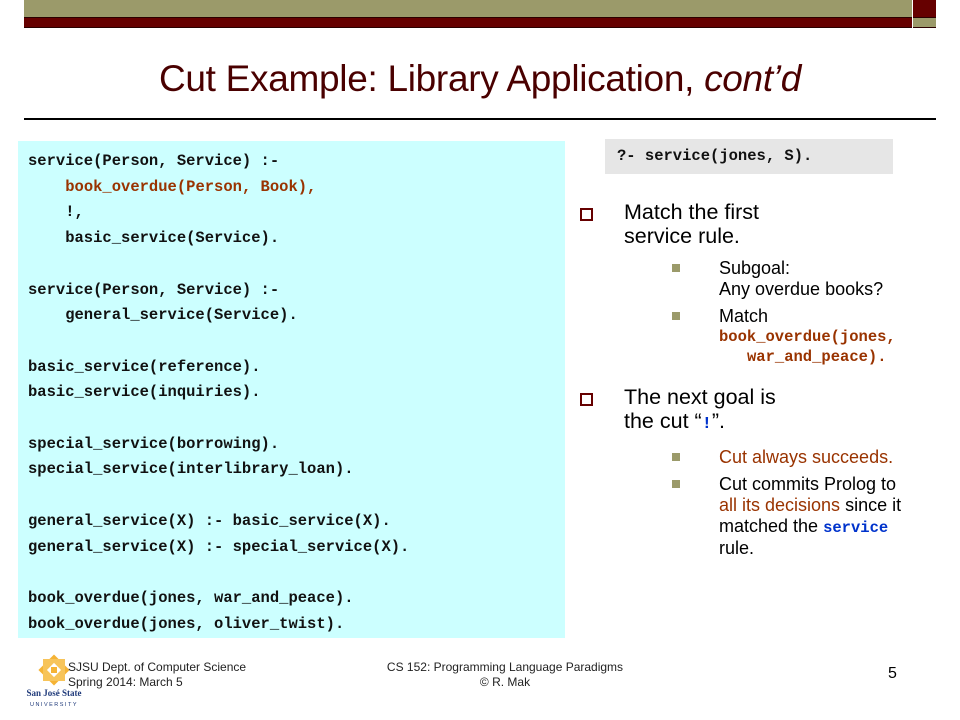  Describe the element at coordinates (806, 457) in the screenshot. I see `sub-bullet-text: Cut always succeeds.` at that location.